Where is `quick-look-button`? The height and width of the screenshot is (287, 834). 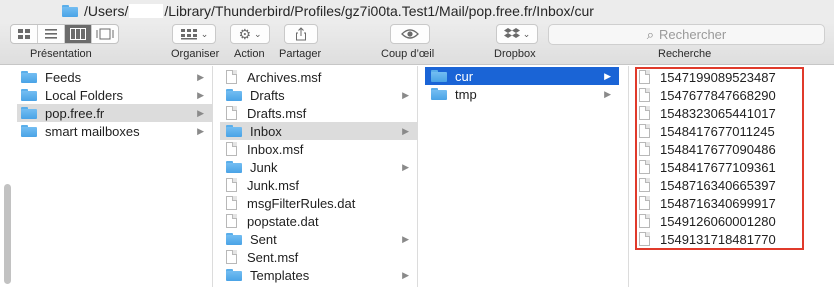
quick-look-button is located at coordinates (410, 34).